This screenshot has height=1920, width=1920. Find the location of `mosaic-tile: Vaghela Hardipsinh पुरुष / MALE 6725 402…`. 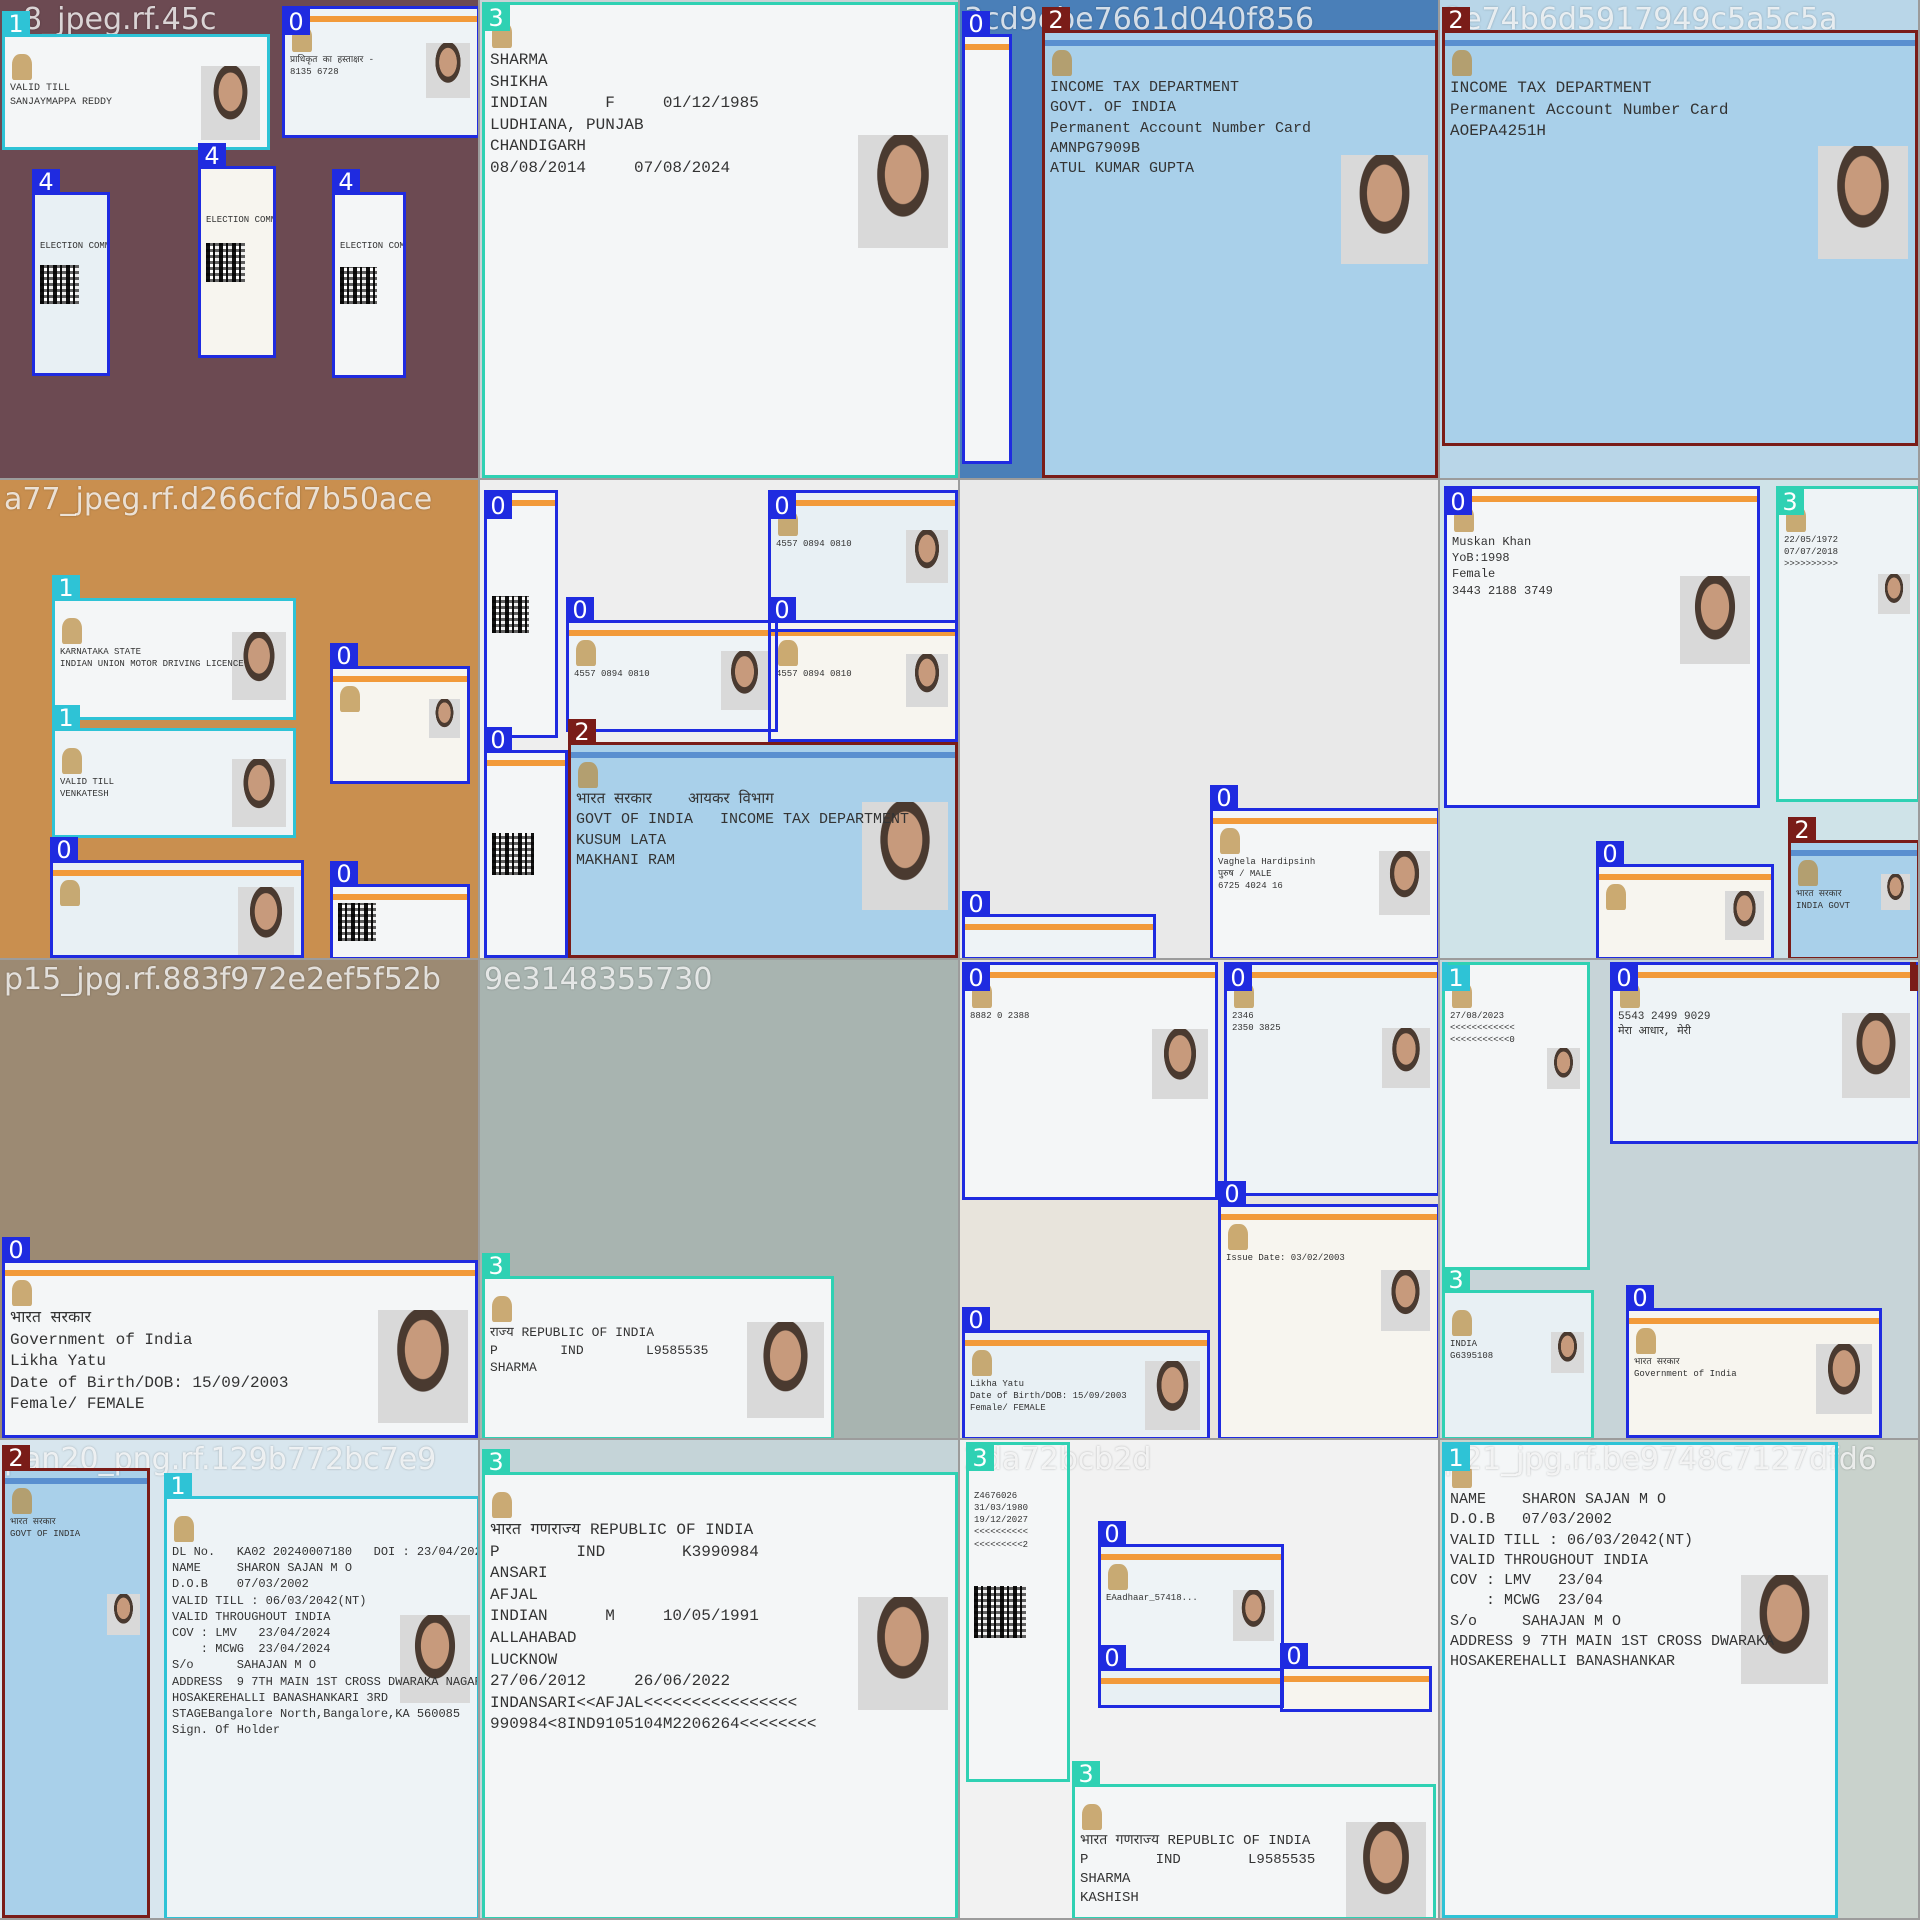

mosaic-tile: Vaghela Hardipsinh पुरुष / MALE 6725 402… is located at coordinates (1200, 720).